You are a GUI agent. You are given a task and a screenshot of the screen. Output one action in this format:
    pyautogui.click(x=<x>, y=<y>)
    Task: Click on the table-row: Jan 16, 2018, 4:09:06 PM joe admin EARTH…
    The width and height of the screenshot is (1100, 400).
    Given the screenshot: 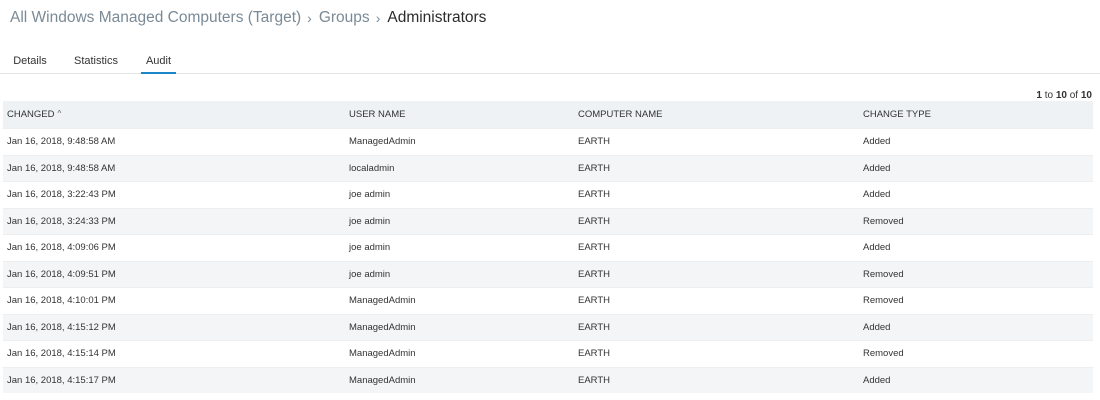 What is the action you would take?
    pyautogui.click(x=548, y=247)
    